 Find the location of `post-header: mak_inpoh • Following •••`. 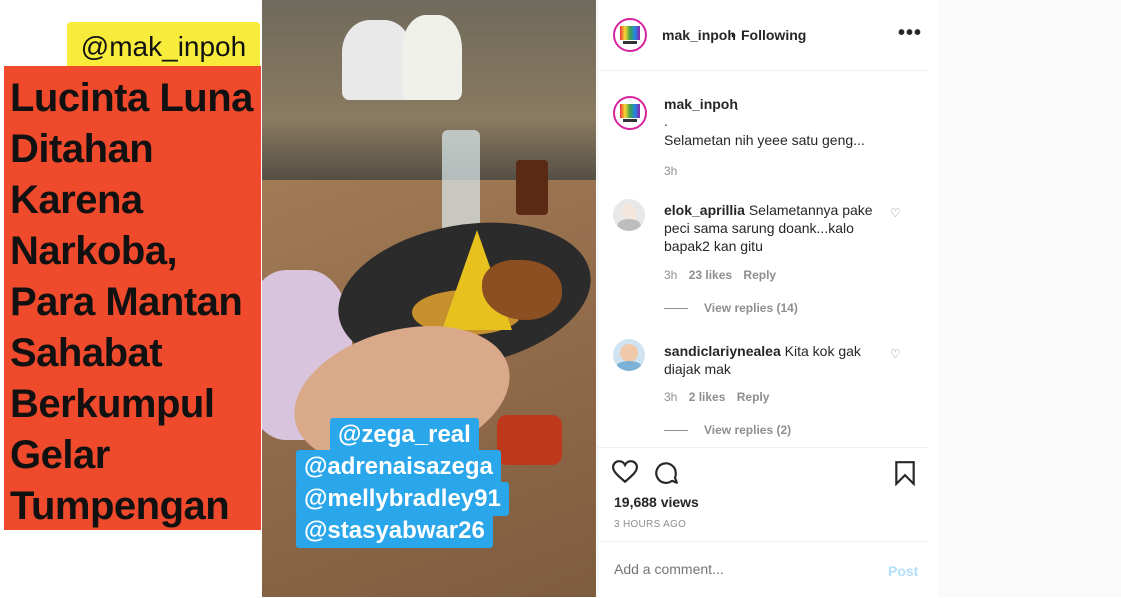

post-header: mak_inpoh • Following ••• is located at coordinates (763, 35).